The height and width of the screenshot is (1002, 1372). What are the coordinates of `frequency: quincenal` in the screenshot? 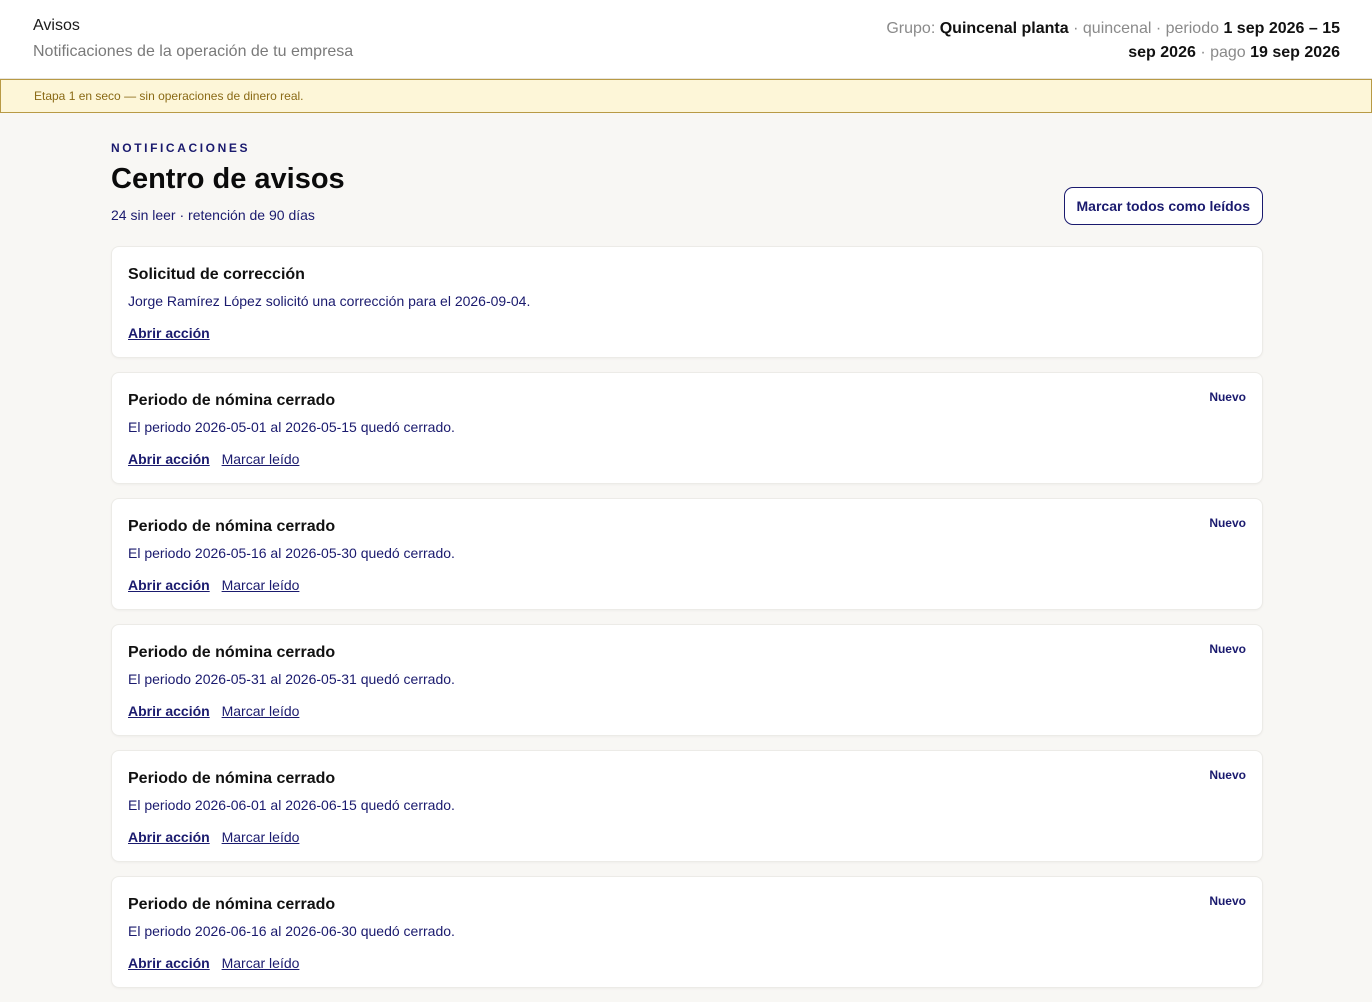 It's located at (1117, 28).